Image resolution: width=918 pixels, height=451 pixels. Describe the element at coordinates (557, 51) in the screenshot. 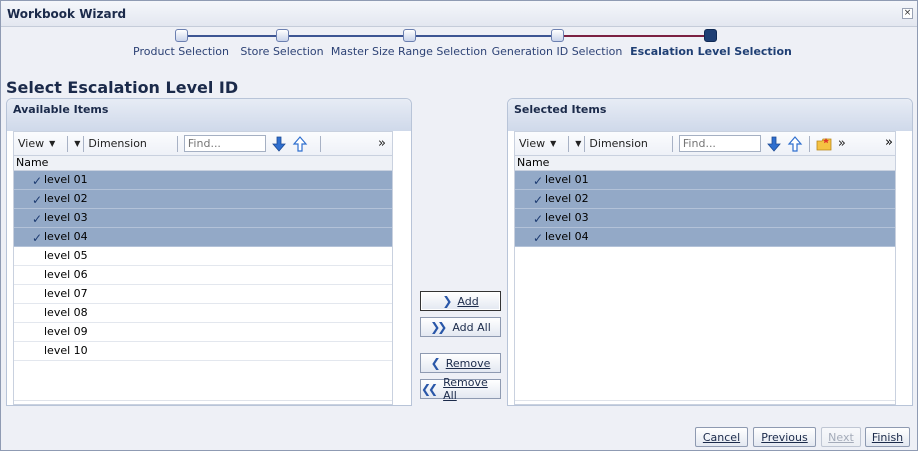

I see `train-label-generation-id: Generation ID Selection` at that location.